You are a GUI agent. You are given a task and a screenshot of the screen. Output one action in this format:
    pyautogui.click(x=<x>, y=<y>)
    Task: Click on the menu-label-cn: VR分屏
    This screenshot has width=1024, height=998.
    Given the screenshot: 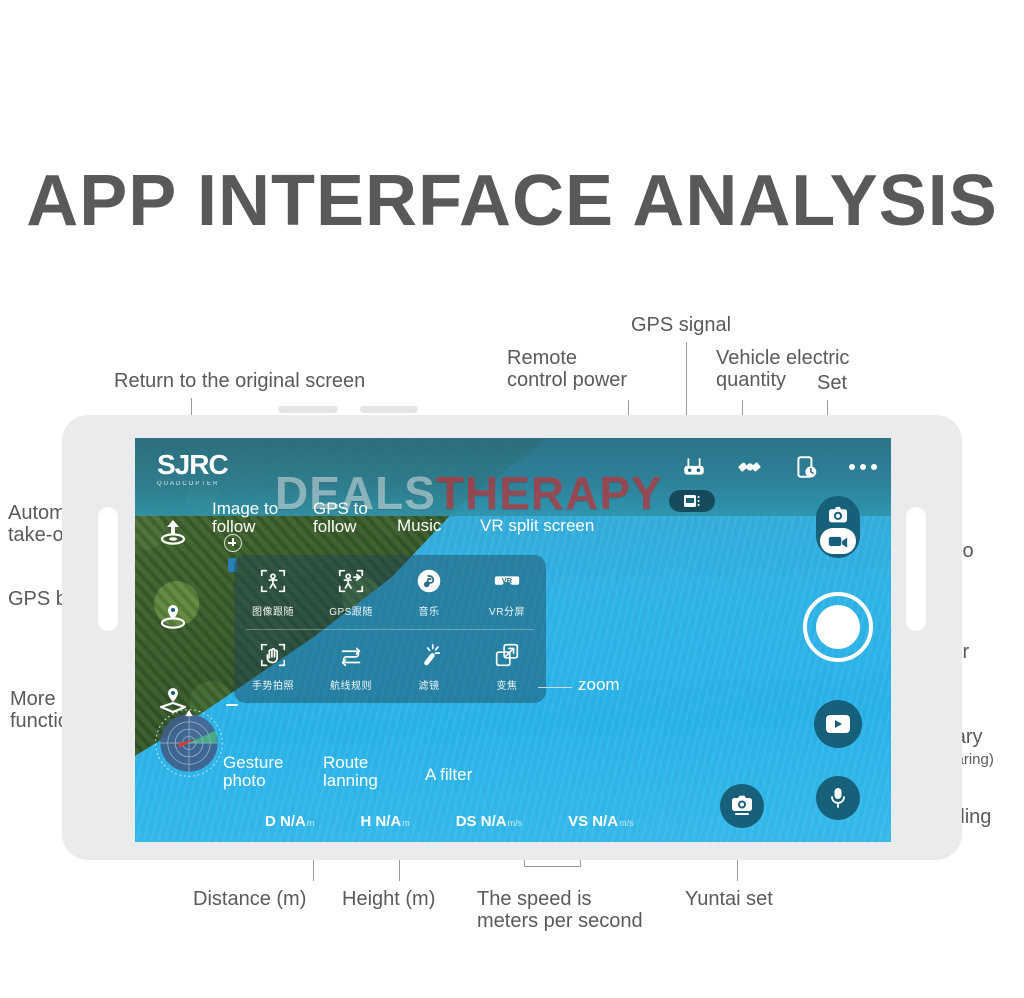 What is the action you would take?
    pyautogui.click(x=507, y=612)
    